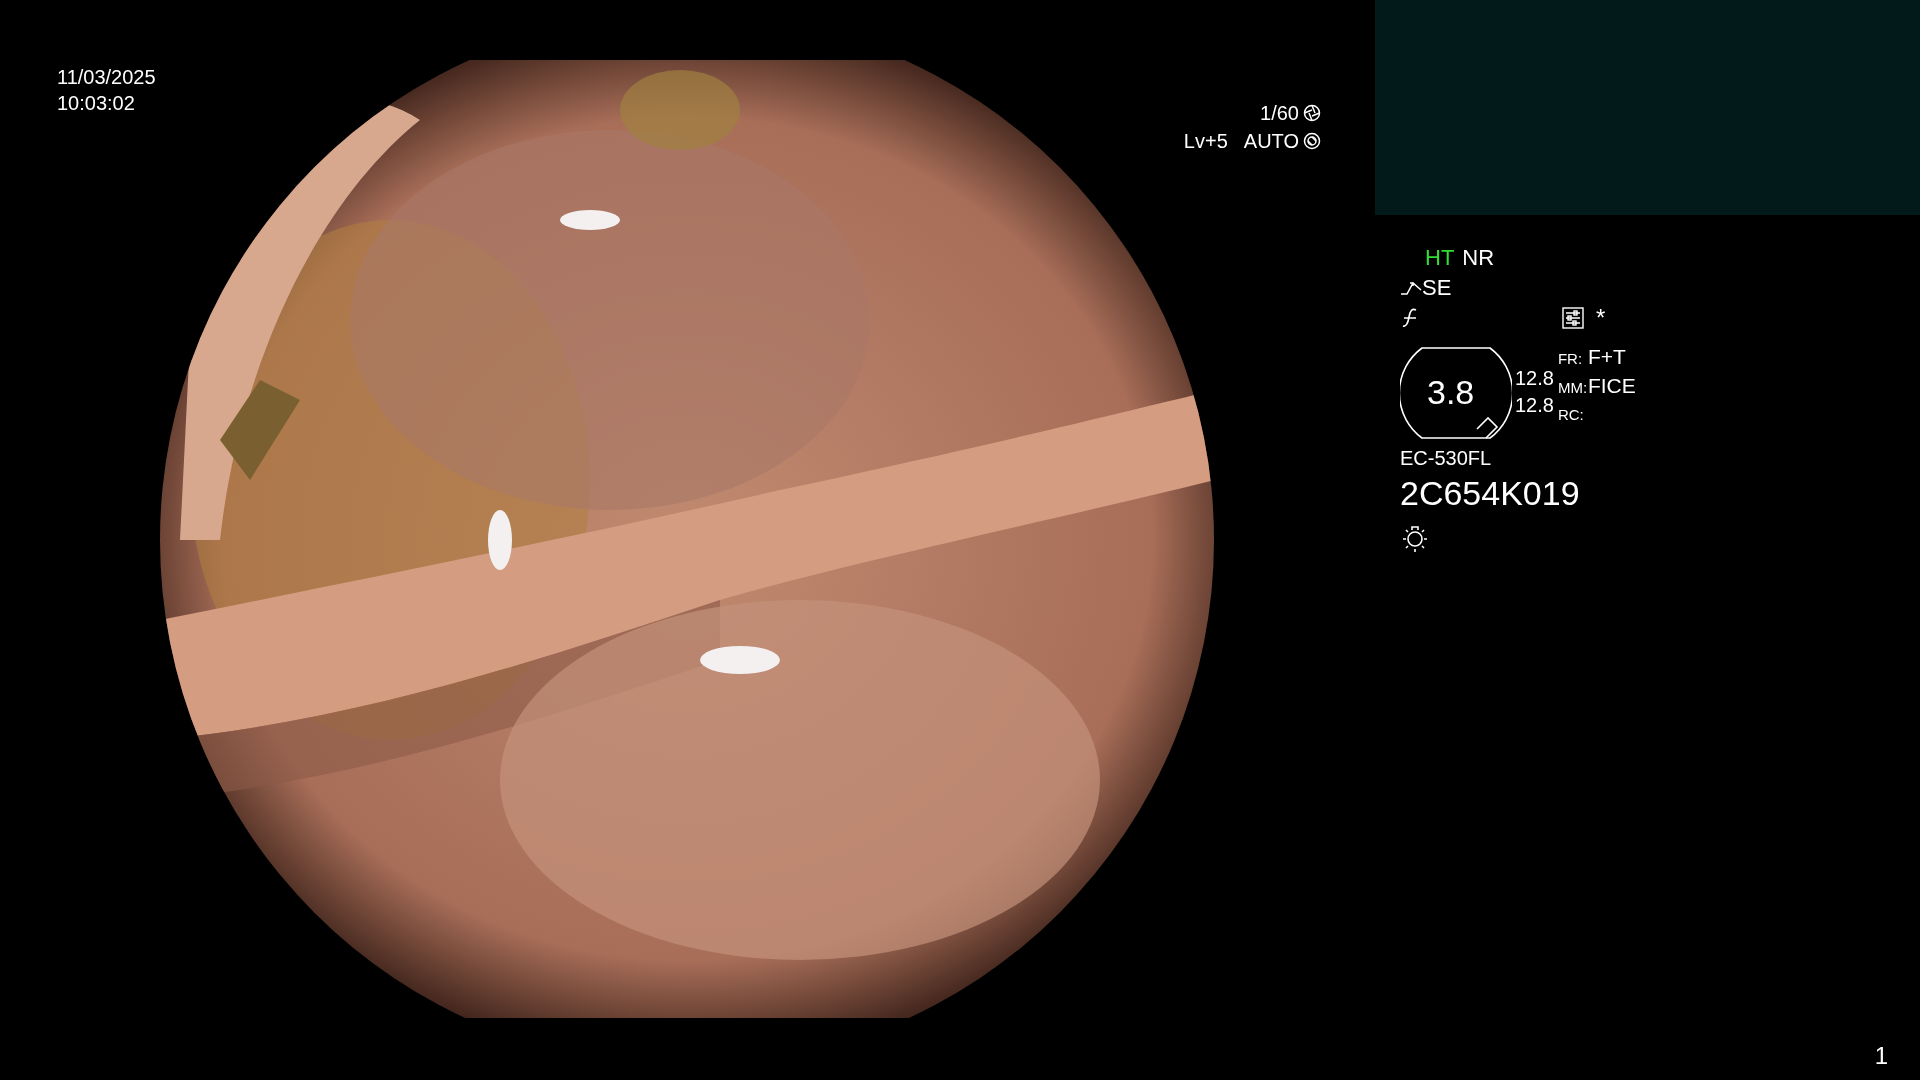  Describe the element at coordinates (1415, 538) in the screenshot. I see `light-icon` at that location.